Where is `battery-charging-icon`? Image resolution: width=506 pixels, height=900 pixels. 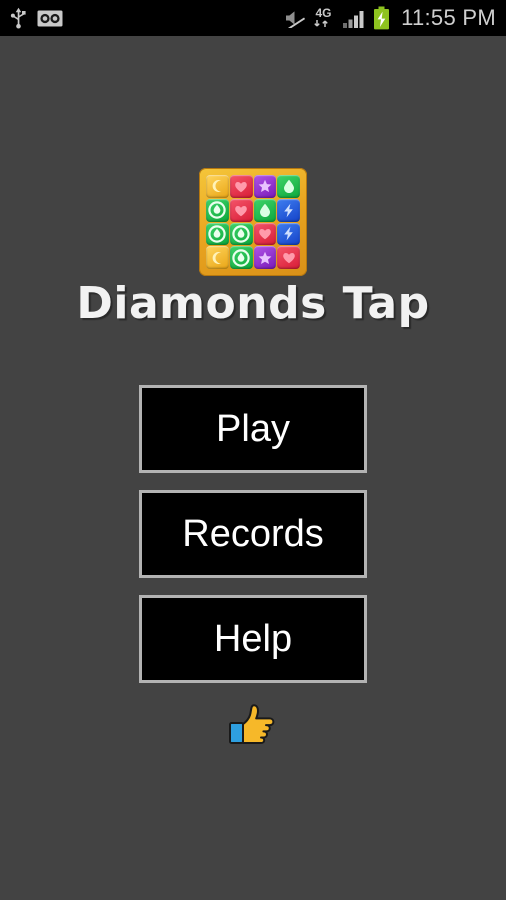
battery-charging-icon is located at coordinates (381, 18).